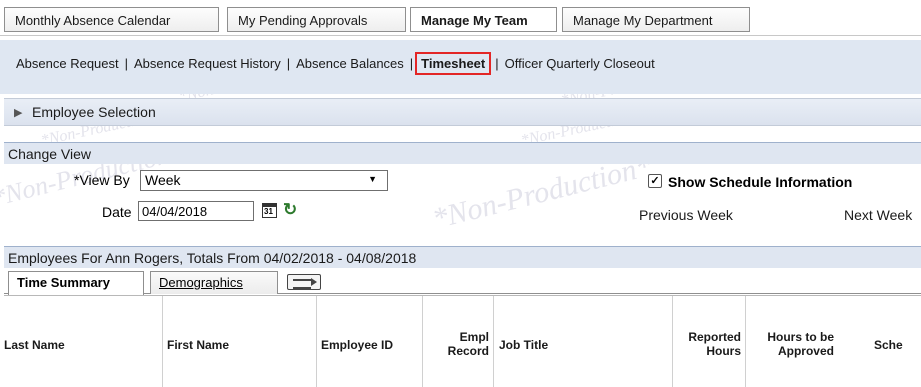 This screenshot has width=921, height=387. What do you see at coordinates (198, 345) in the screenshot?
I see `column-label: First Name` at bounding box center [198, 345].